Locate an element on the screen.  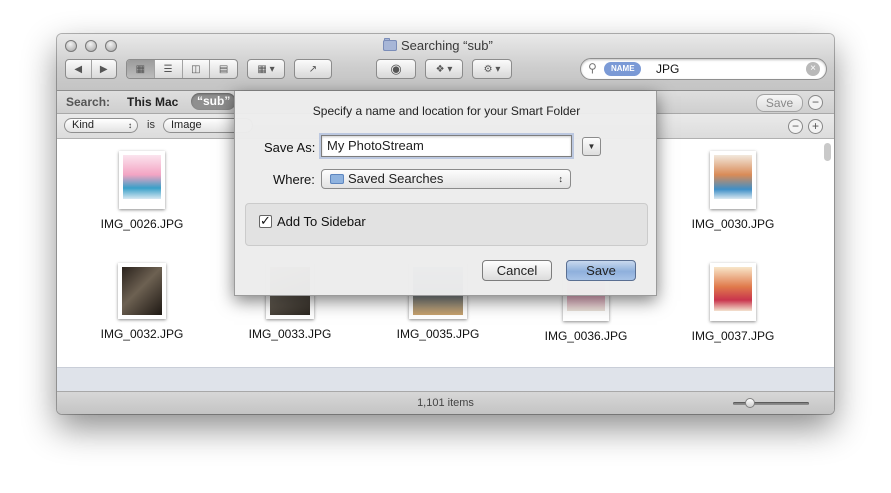
search-field: ⚲ NAME JPG × is located at coordinates (703, 69).